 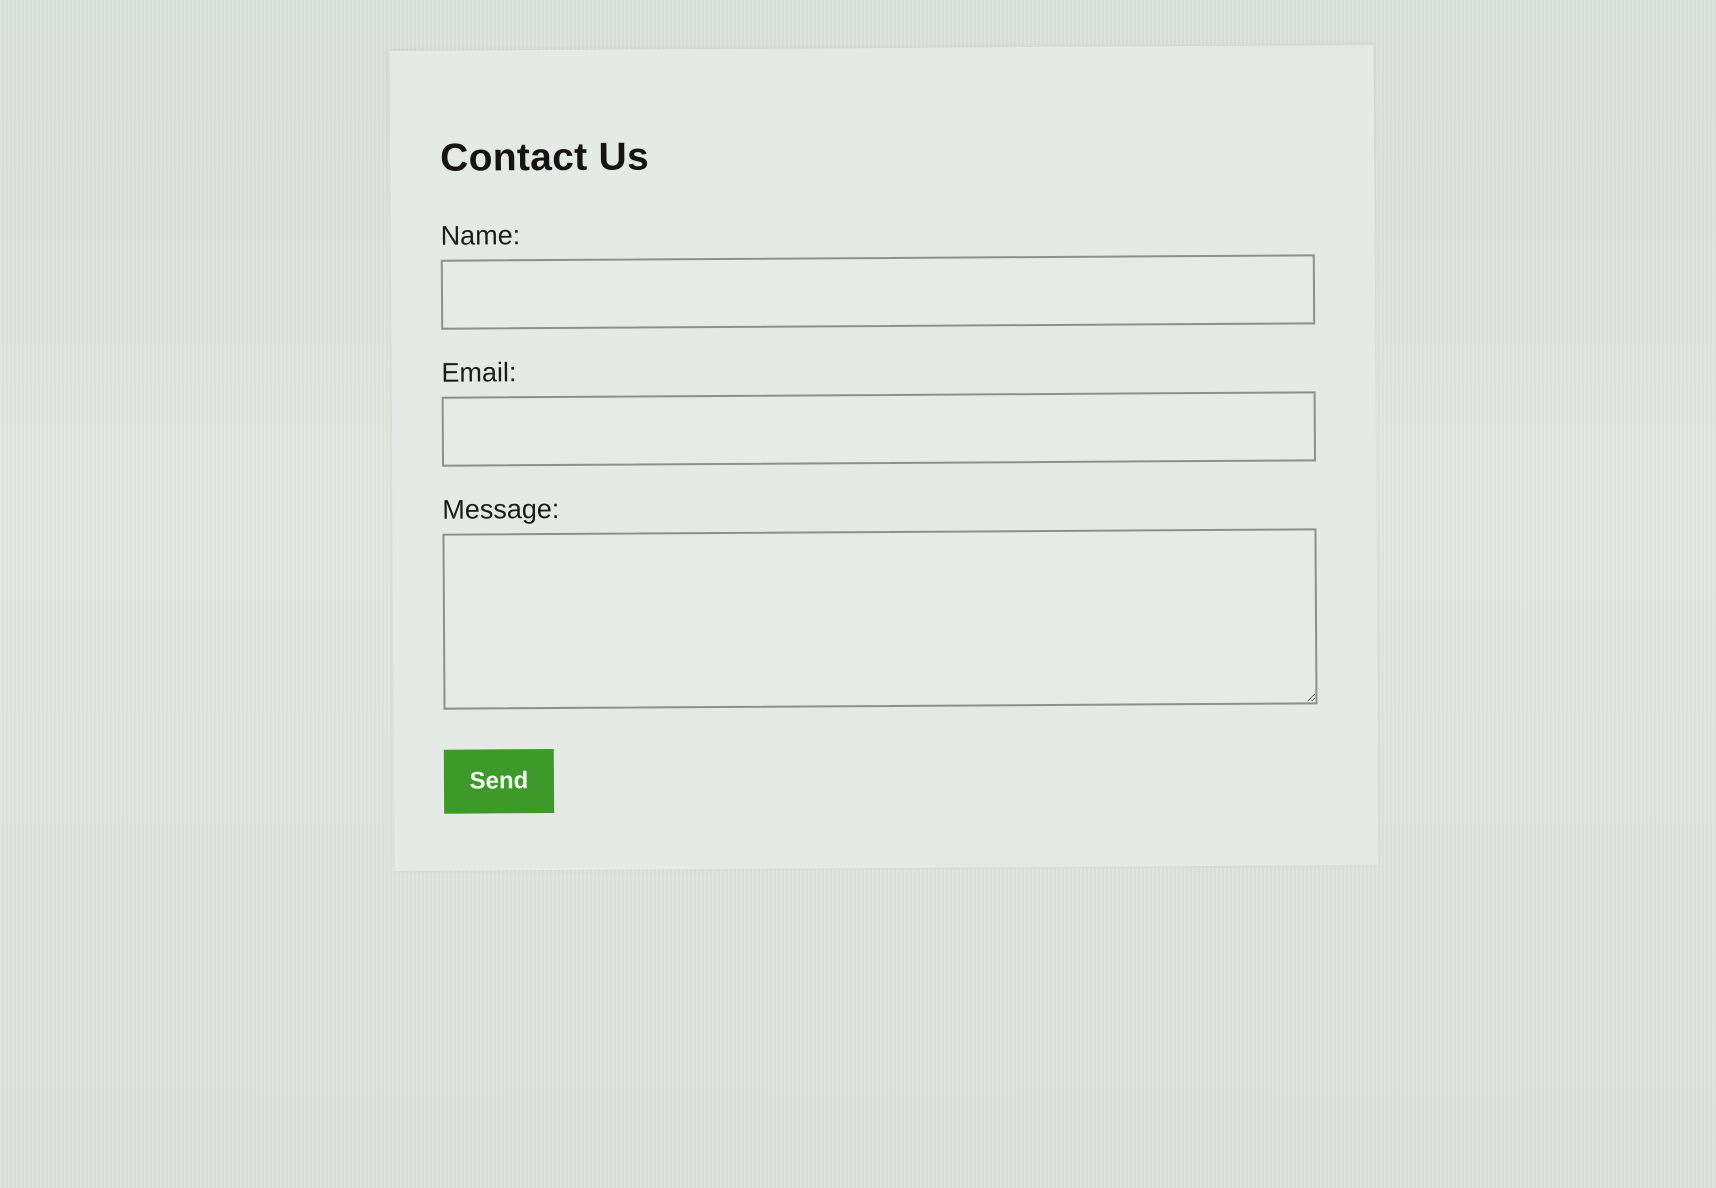 What do you see at coordinates (880, 619) in the screenshot?
I see `message-textarea` at bounding box center [880, 619].